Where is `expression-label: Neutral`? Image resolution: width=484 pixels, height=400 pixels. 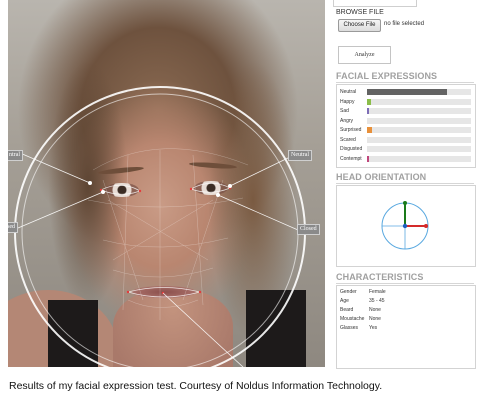 expression-label: Neutral is located at coordinates (348, 92).